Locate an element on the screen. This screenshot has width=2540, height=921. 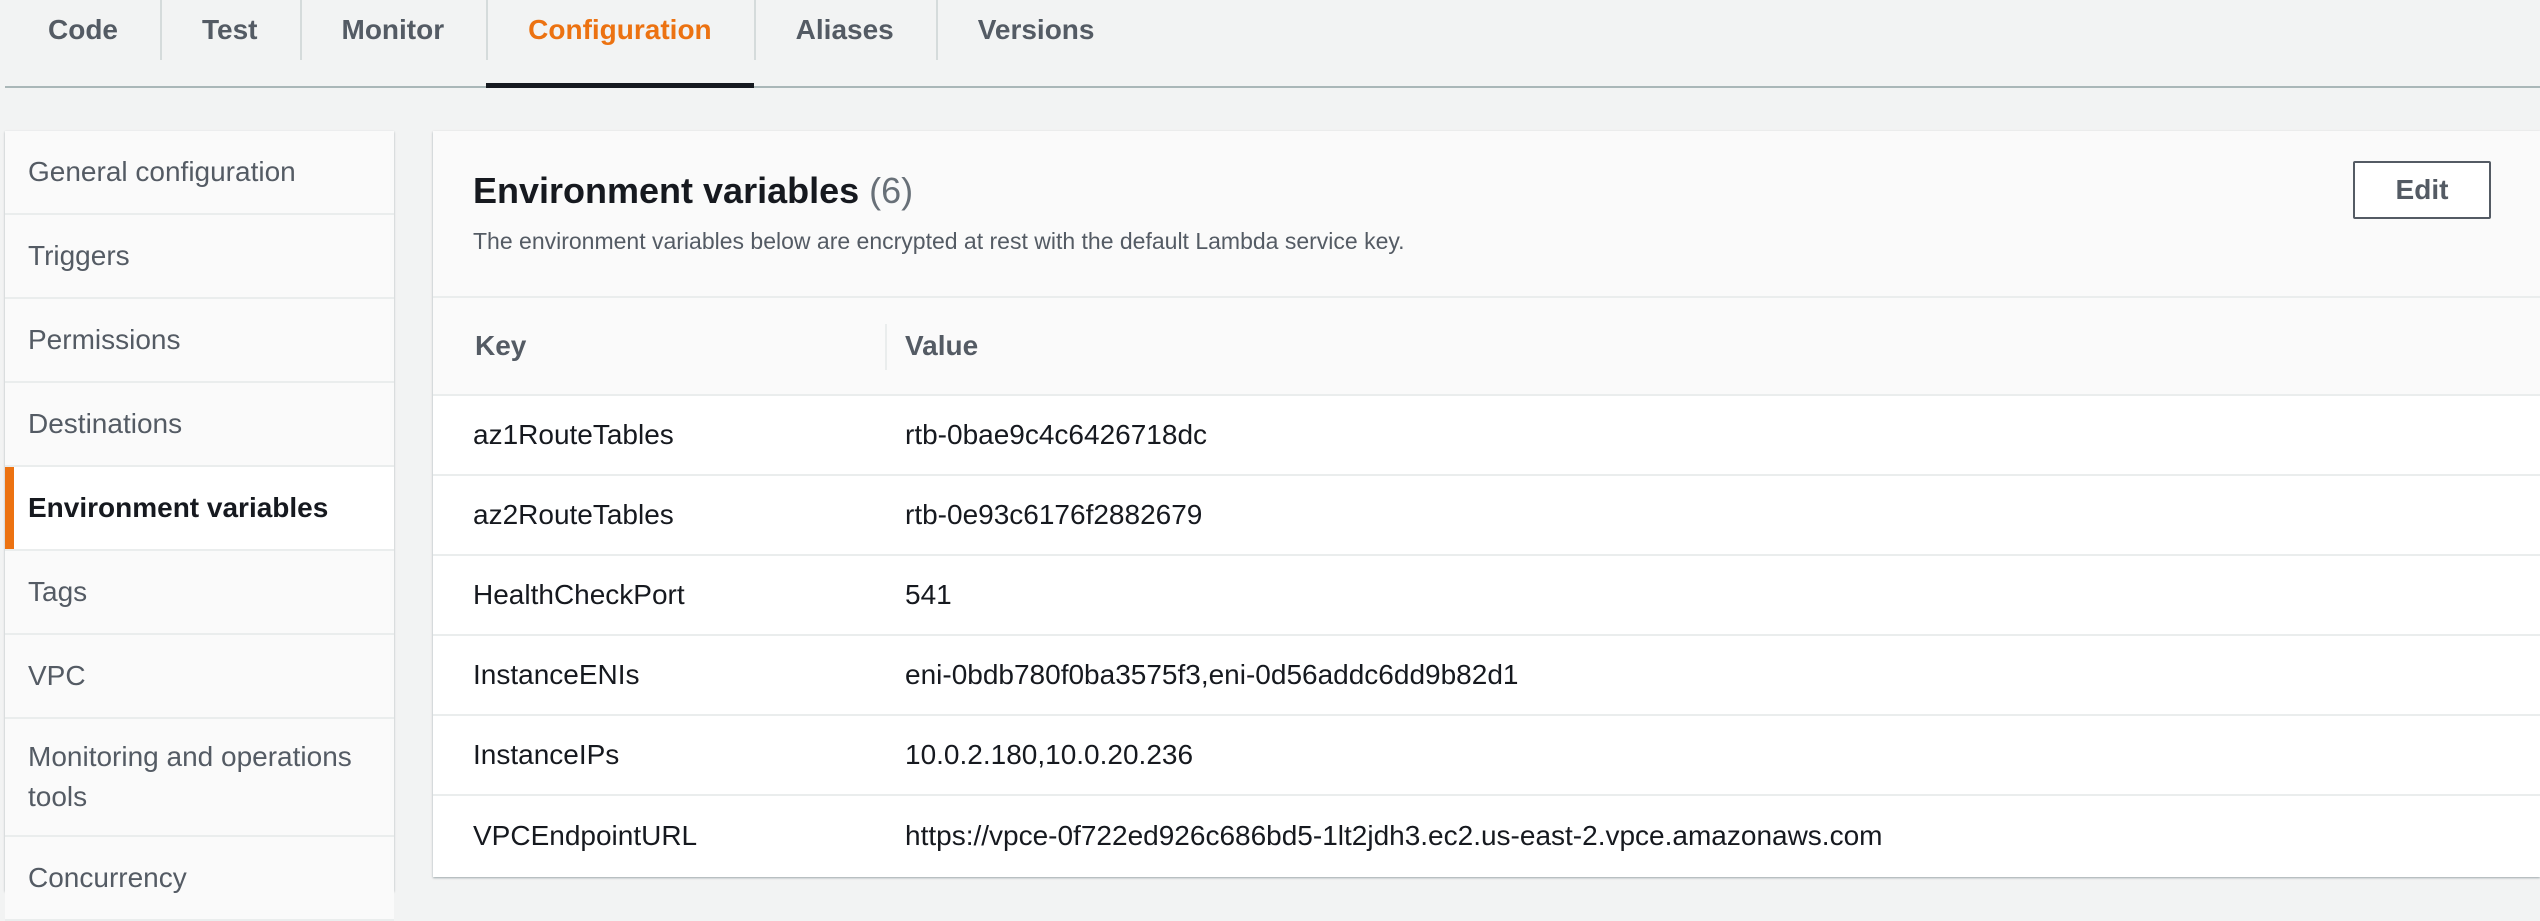
tab-test: Test is located at coordinates (230, 43).